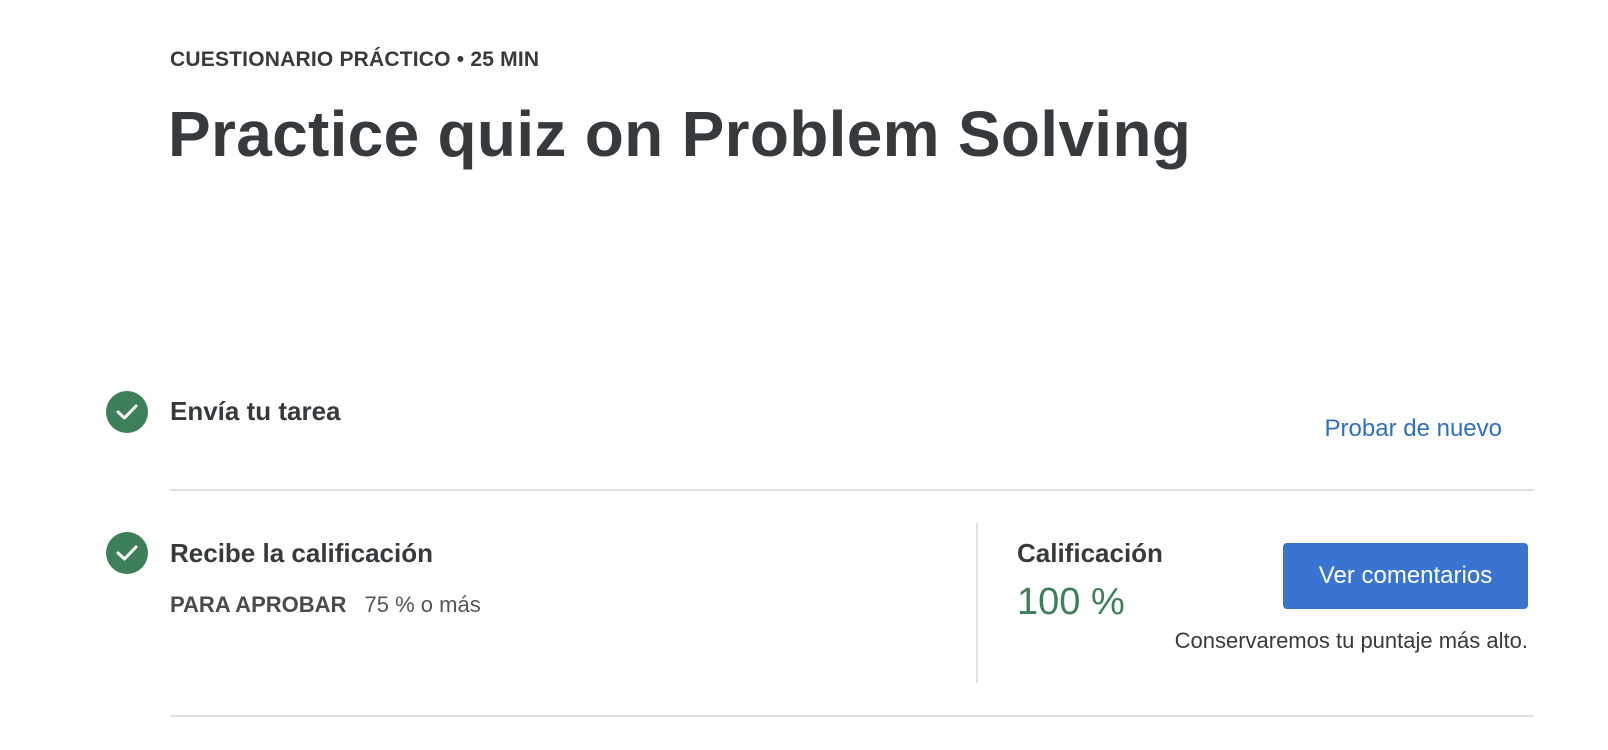  What do you see at coordinates (1071, 602) in the screenshot?
I see `grade-value: 100 %` at bounding box center [1071, 602].